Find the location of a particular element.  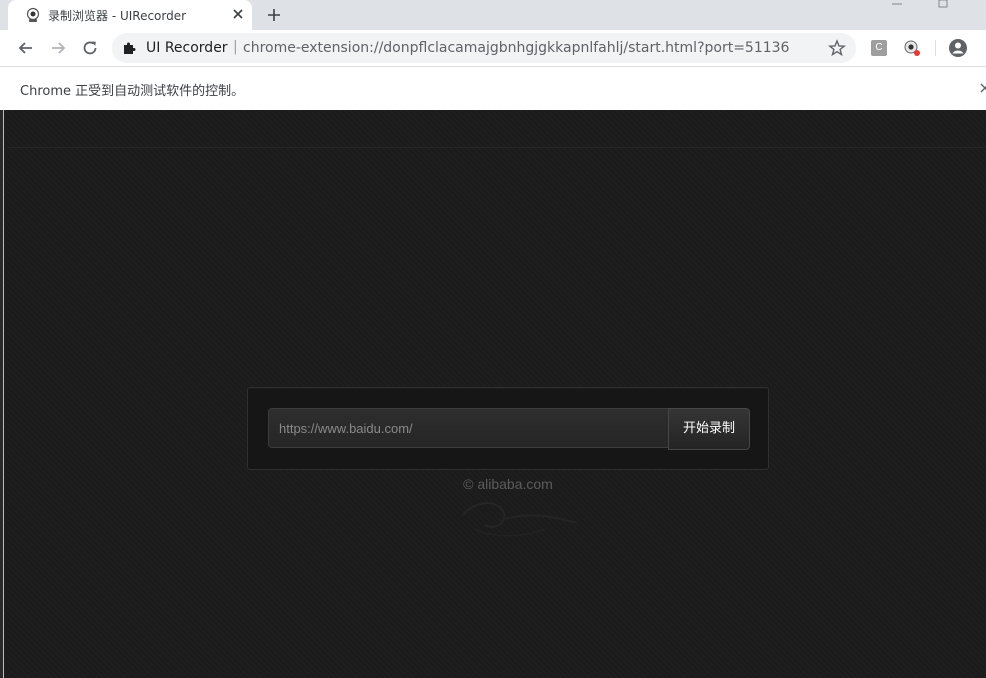

header-divider is located at coordinates (497, 147).